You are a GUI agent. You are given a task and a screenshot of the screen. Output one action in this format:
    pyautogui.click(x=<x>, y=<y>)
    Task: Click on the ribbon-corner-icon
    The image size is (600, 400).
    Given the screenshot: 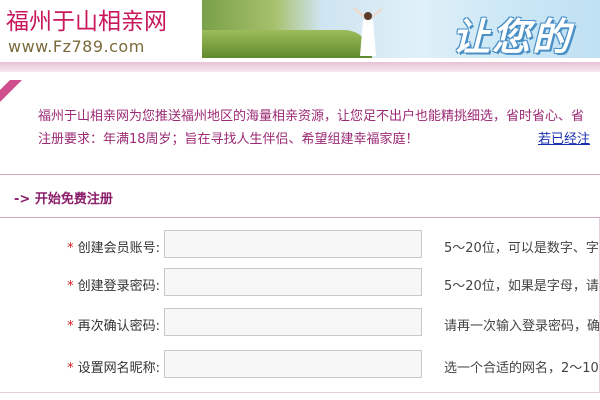 What is the action you would take?
    pyautogui.click(x=11, y=91)
    